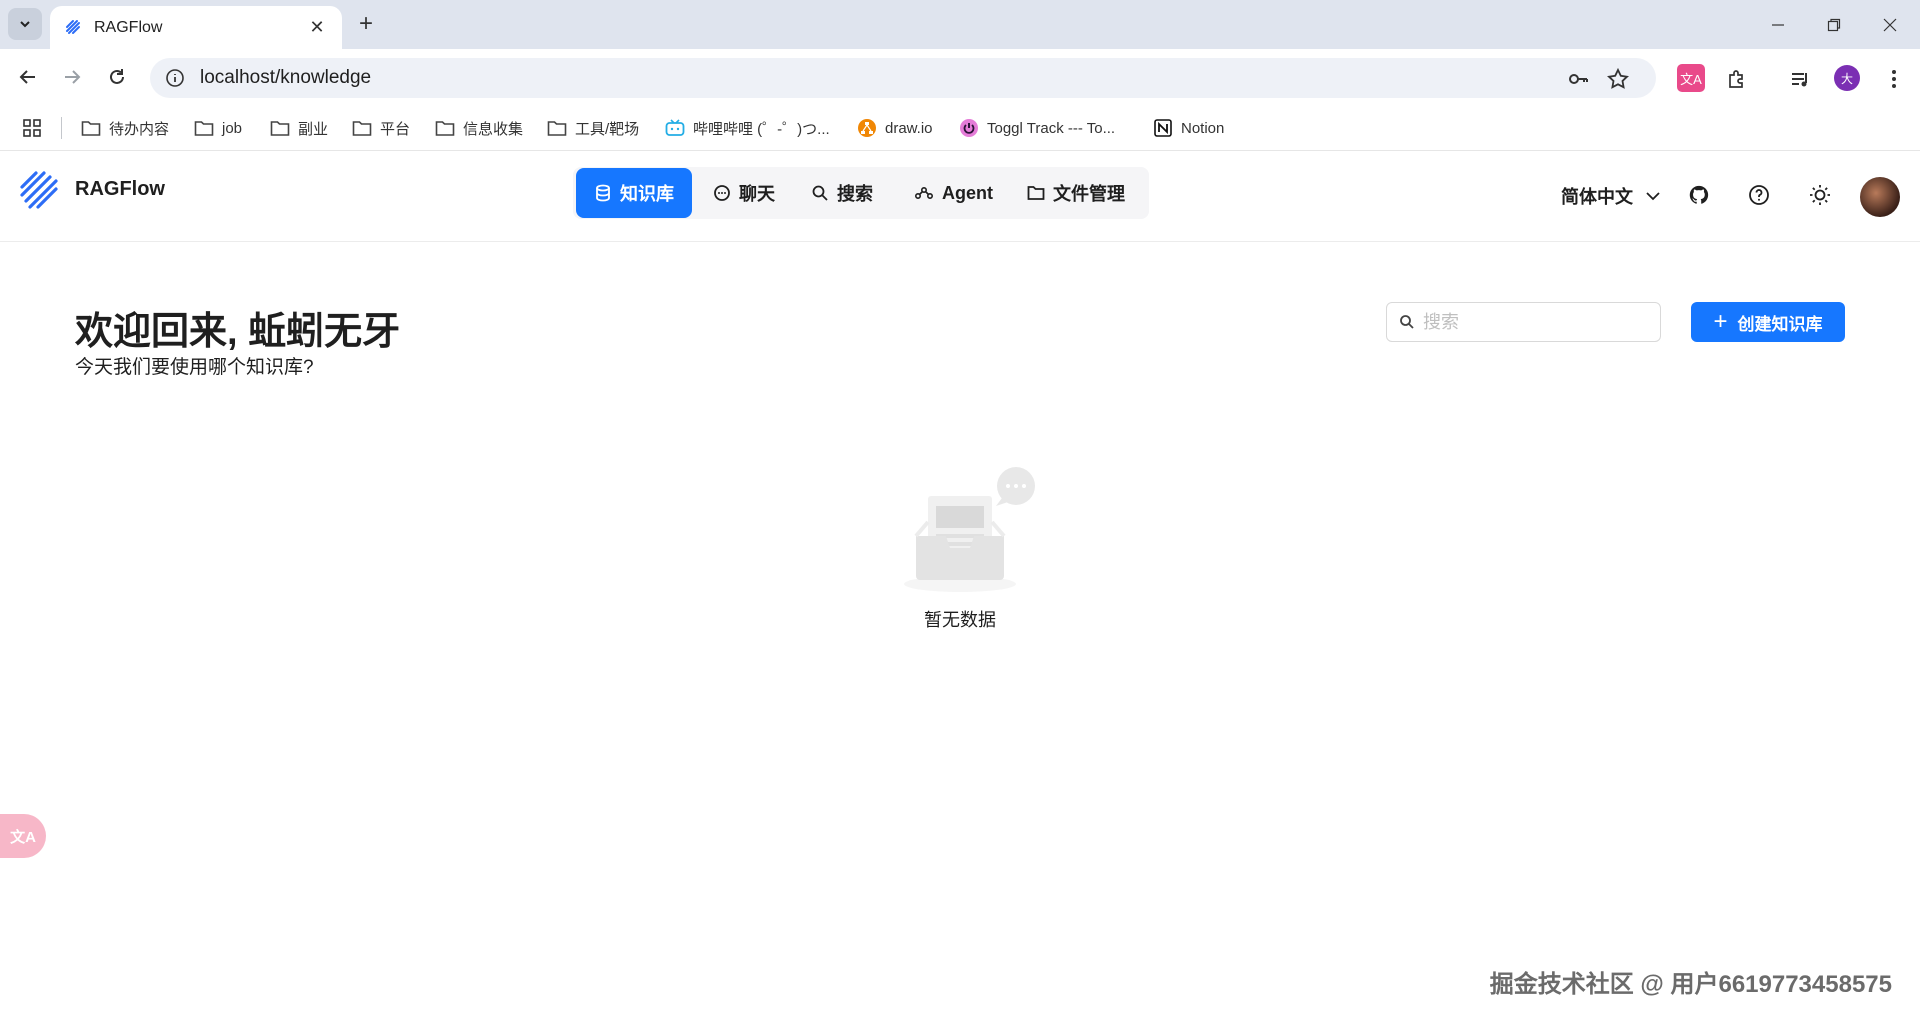 This screenshot has width=1920, height=1020. I want to click on brand-name: RAGFlow, so click(120, 189).